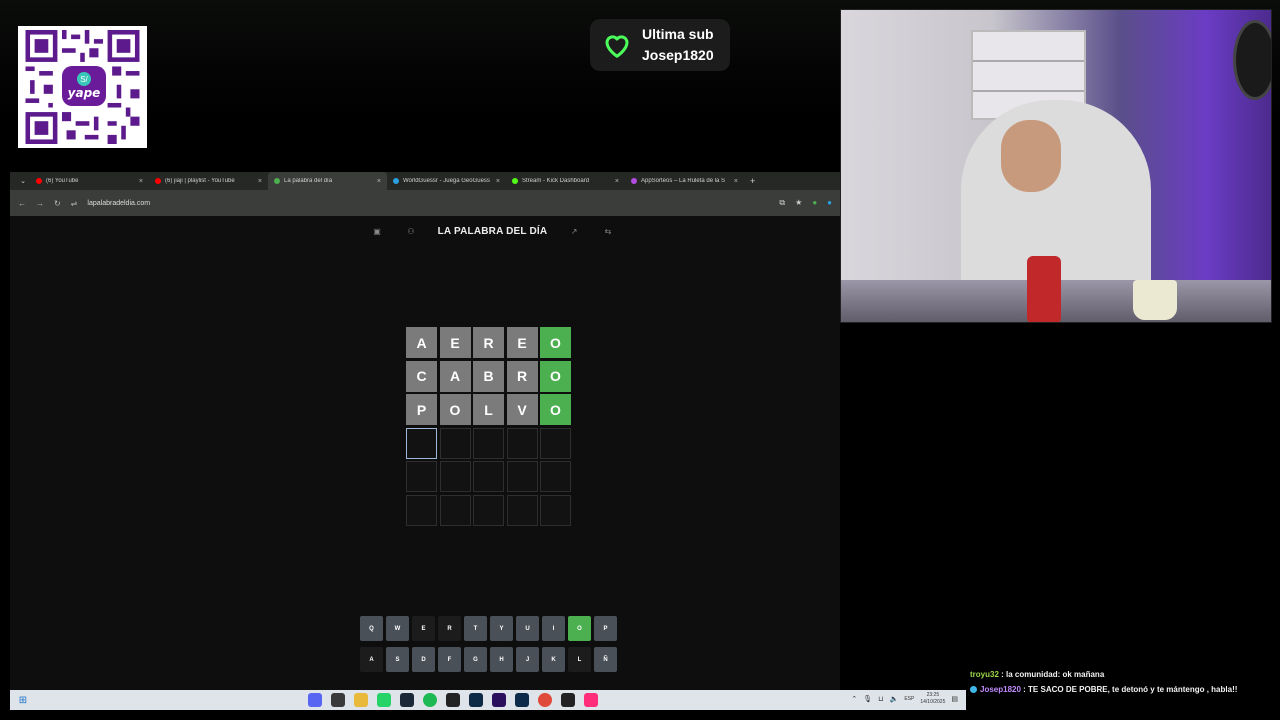 The width and height of the screenshot is (1280, 720). I want to click on obs-icon, so click(338, 700).